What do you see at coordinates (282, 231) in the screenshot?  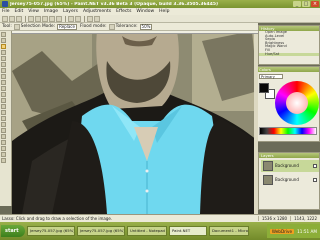 I see `tray-app: WebDrive` at bounding box center [282, 231].